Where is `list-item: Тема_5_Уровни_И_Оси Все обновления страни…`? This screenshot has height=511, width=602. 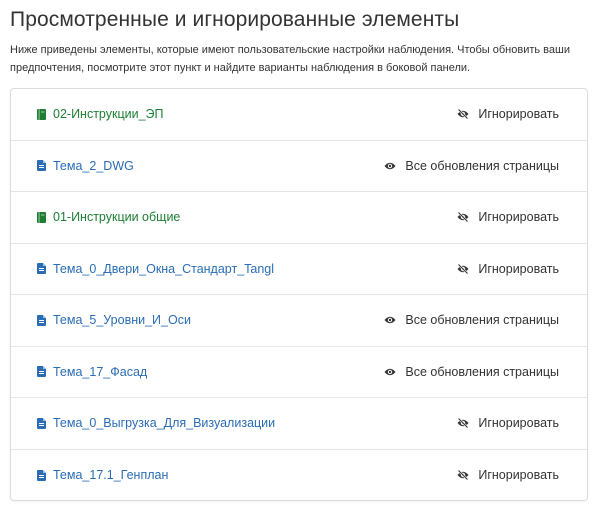 list-item: Тема_5_Уровни_И_Оси Все обновления страни… is located at coordinates (299, 321).